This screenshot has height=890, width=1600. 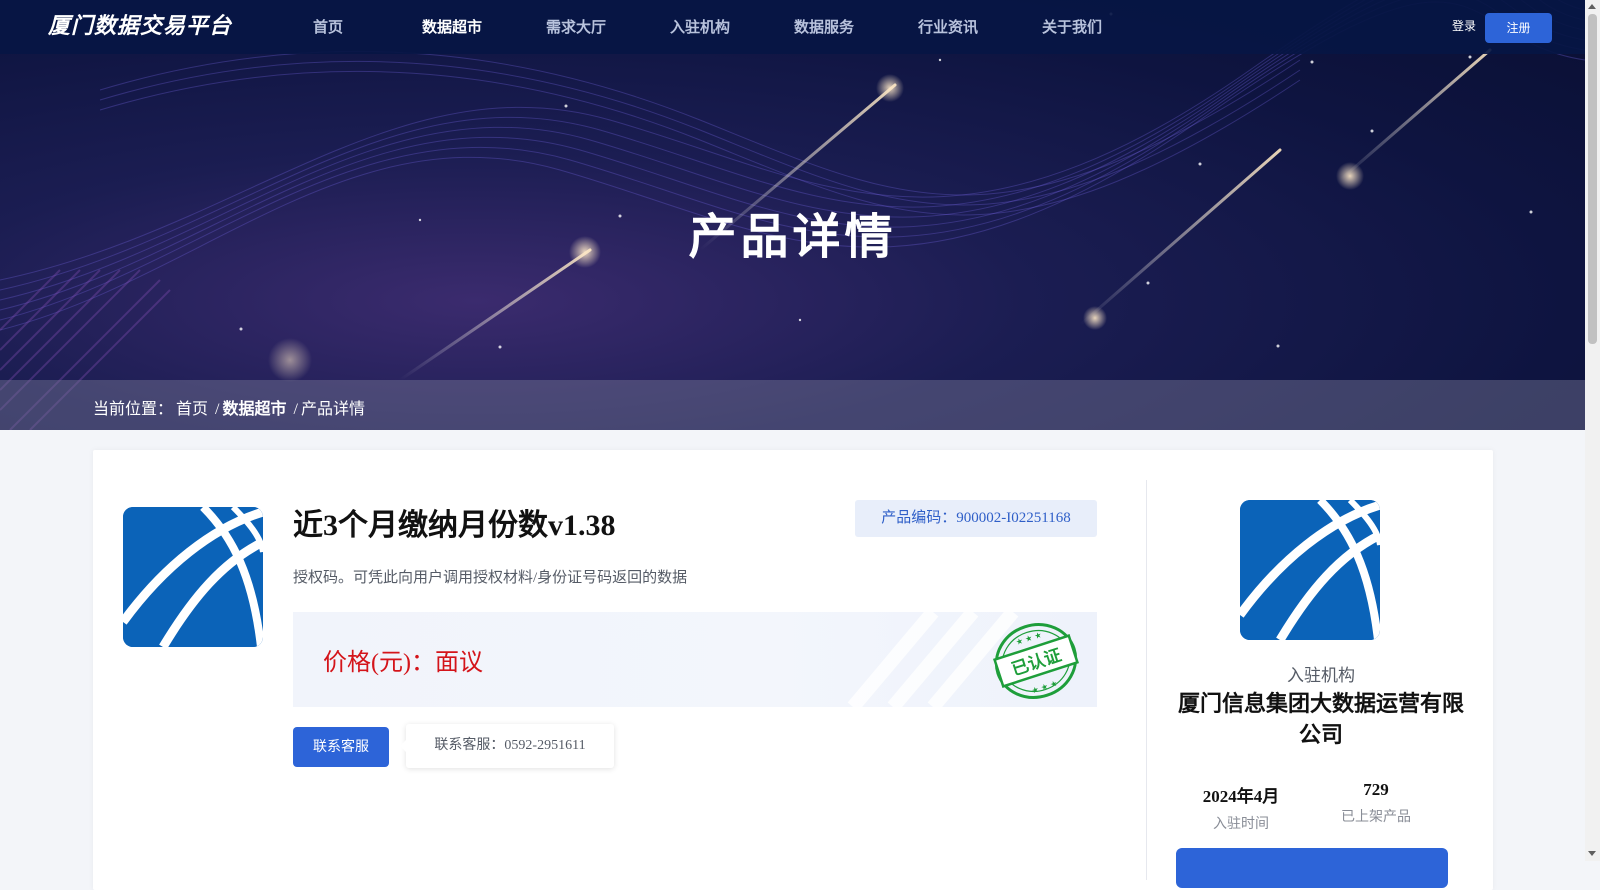 What do you see at coordinates (1036, 661) in the screenshot?
I see `certified-stamp-icon: 已认证 ★ ★ ★ ★ ★ ★` at bounding box center [1036, 661].